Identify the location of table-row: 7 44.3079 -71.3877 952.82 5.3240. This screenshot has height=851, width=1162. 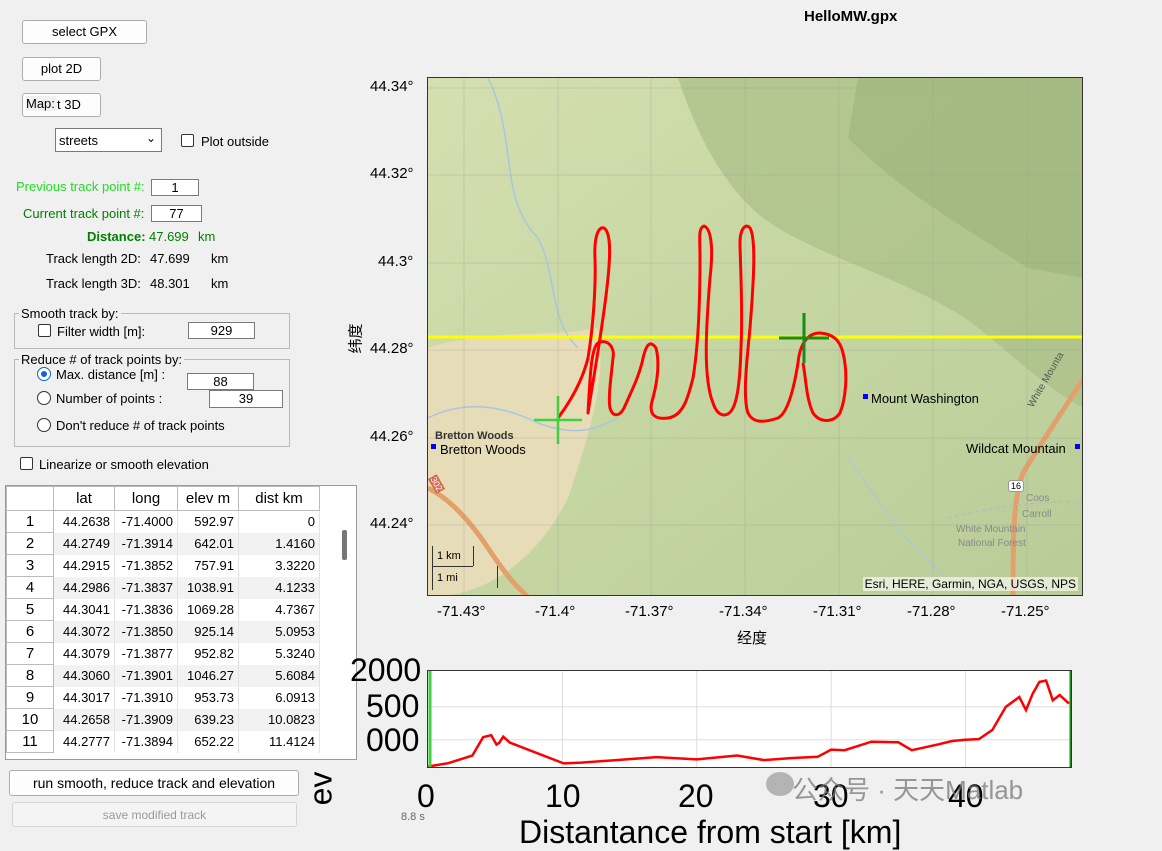
(163, 653).